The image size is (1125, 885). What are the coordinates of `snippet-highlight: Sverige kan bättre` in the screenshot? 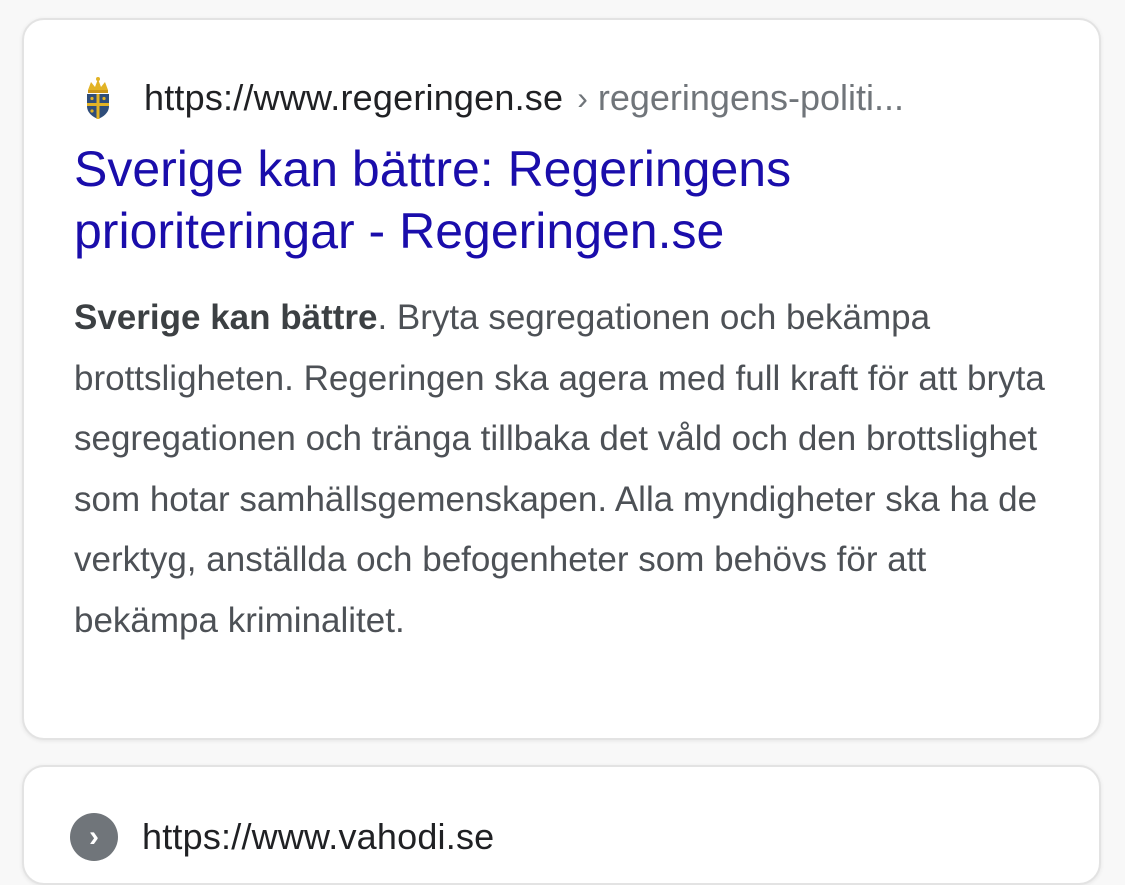 It's located at (226, 317).